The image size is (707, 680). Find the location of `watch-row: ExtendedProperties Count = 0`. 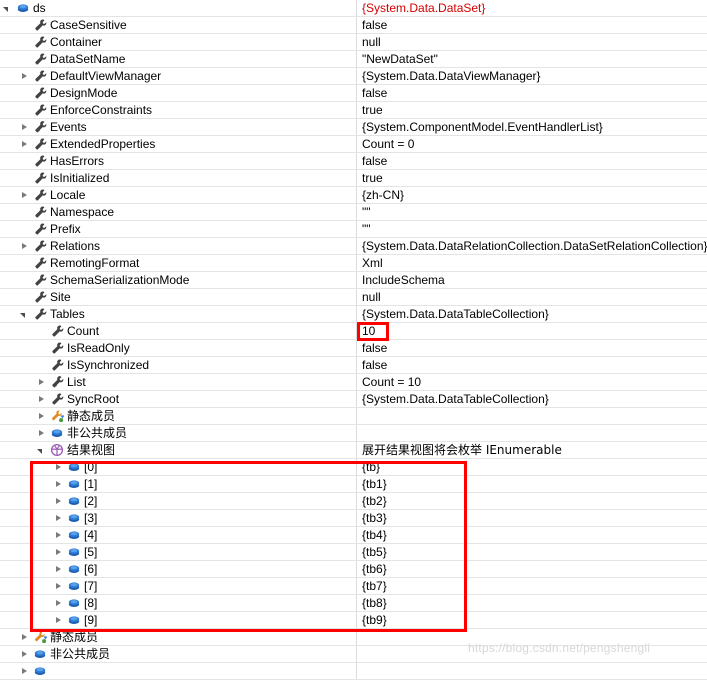

watch-row: ExtendedProperties Count = 0 is located at coordinates (353, 144).